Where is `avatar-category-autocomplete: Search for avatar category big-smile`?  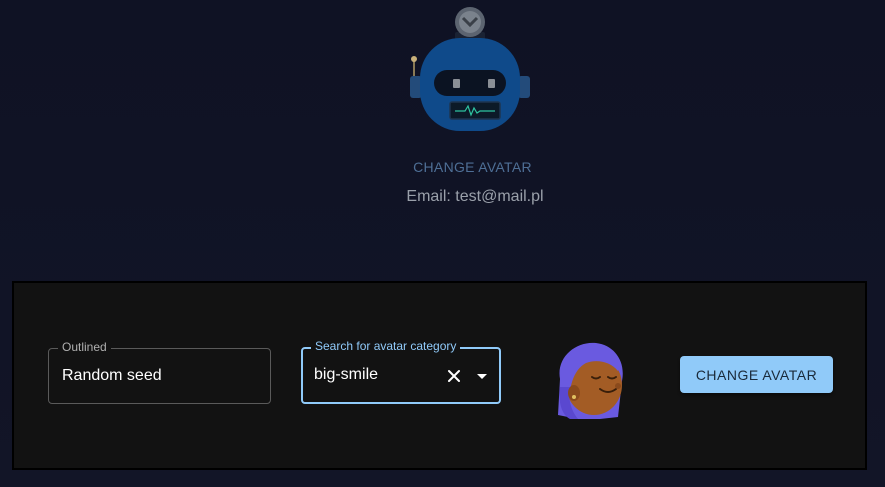 avatar-category-autocomplete: Search for avatar category big-smile is located at coordinates (401, 371).